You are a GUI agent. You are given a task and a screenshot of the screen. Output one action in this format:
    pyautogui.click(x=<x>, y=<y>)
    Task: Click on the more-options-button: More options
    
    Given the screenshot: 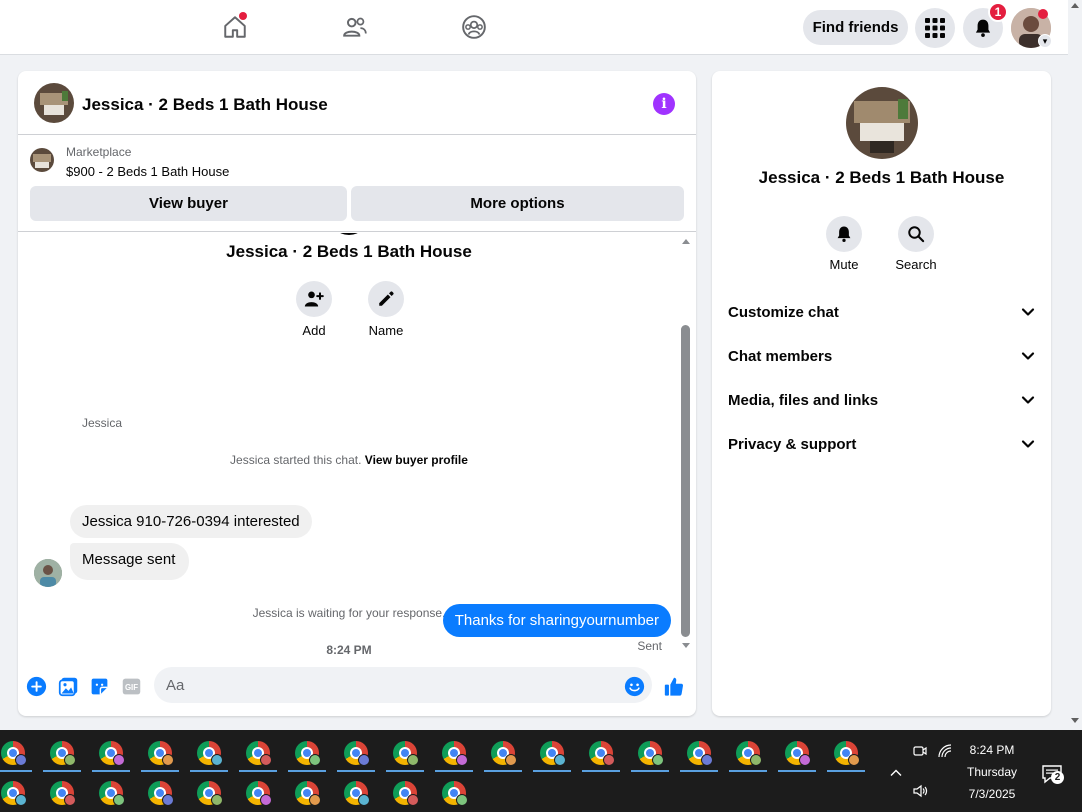 What is the action you would take?
    pyautogui.click(x=517, y=203)
    